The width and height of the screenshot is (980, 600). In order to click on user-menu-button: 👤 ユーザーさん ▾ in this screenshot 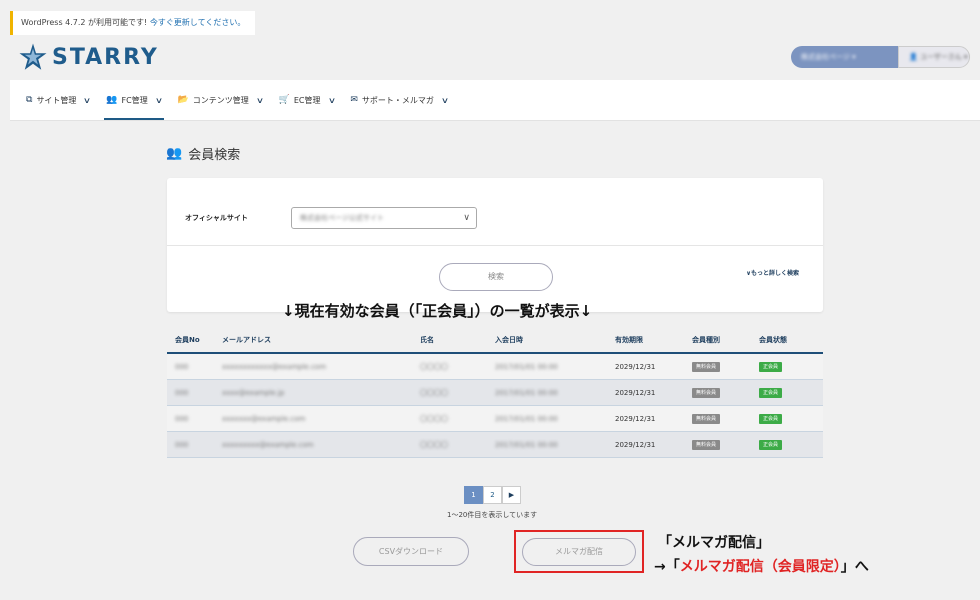, I will do `click(934, 57)`.